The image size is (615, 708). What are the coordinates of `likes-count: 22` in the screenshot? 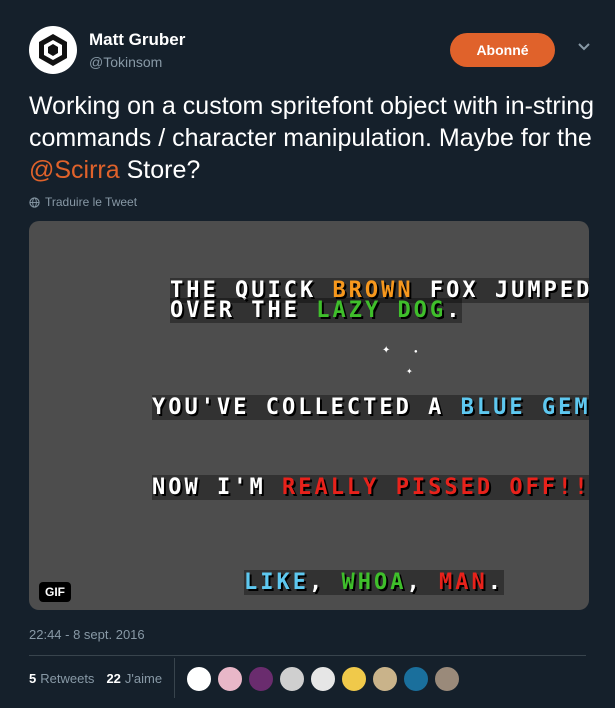 It's located at (113, 678).